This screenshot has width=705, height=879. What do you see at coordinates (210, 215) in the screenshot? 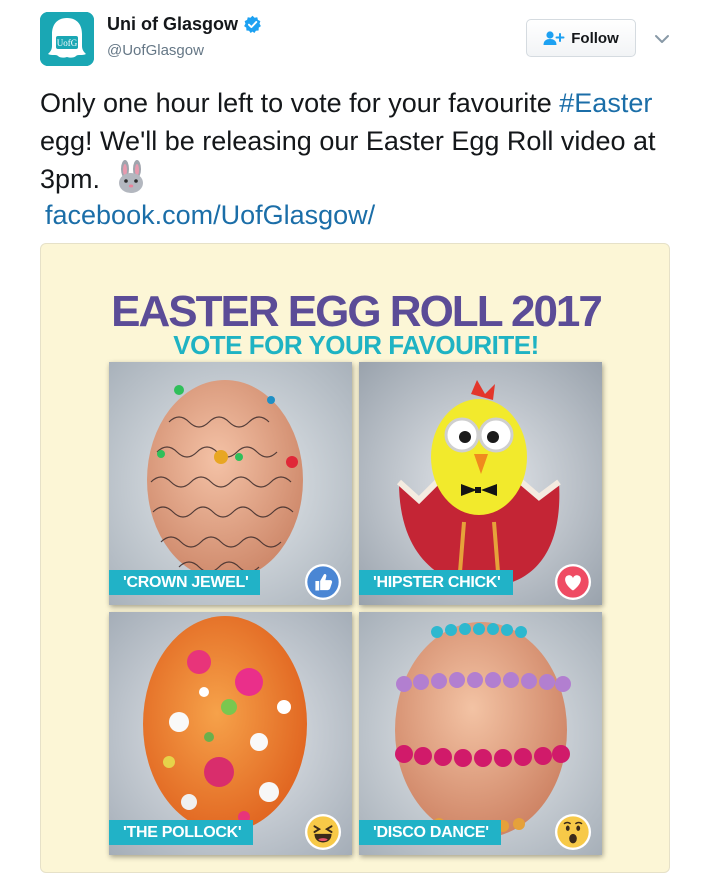
I see `facebook-link: facebook.com/UofGlasgow/` at bounding box center [210, 215].